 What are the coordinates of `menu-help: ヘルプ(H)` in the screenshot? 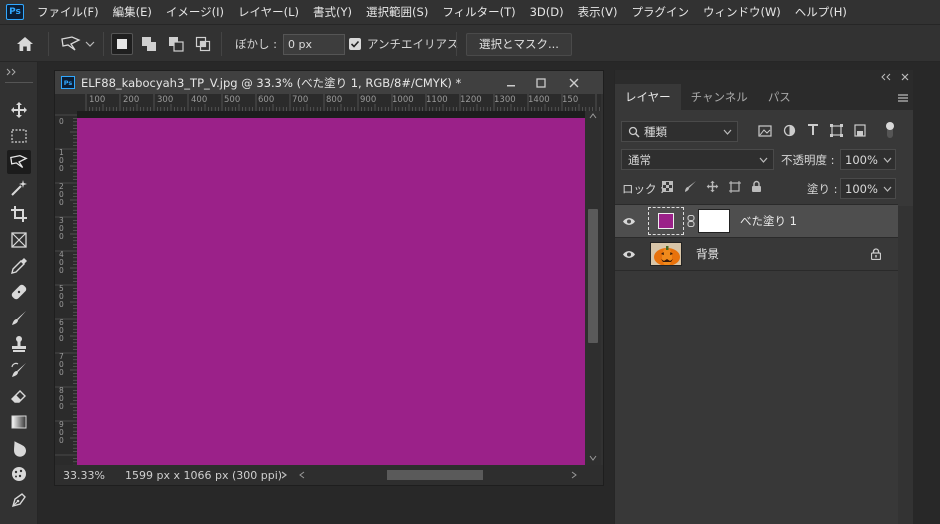 It's located at (821, 12).